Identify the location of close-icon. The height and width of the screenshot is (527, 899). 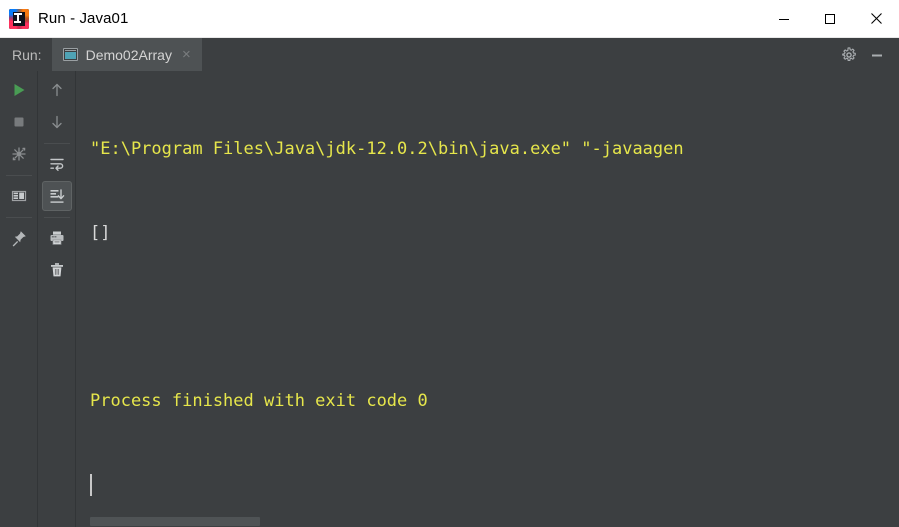
(876, 19).